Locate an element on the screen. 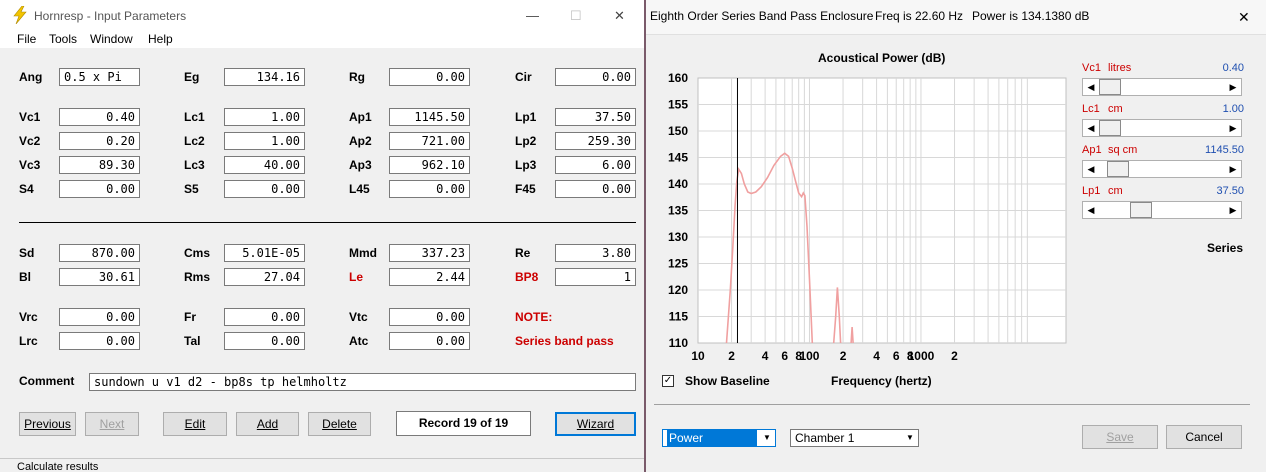  param-field-ap2: 721.00 is located at coordinates (429, 141).